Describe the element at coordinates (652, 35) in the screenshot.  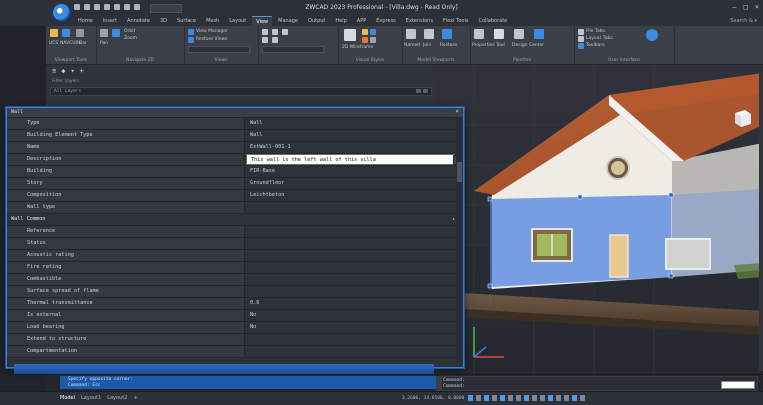
I see `workspace-icon` at that location.